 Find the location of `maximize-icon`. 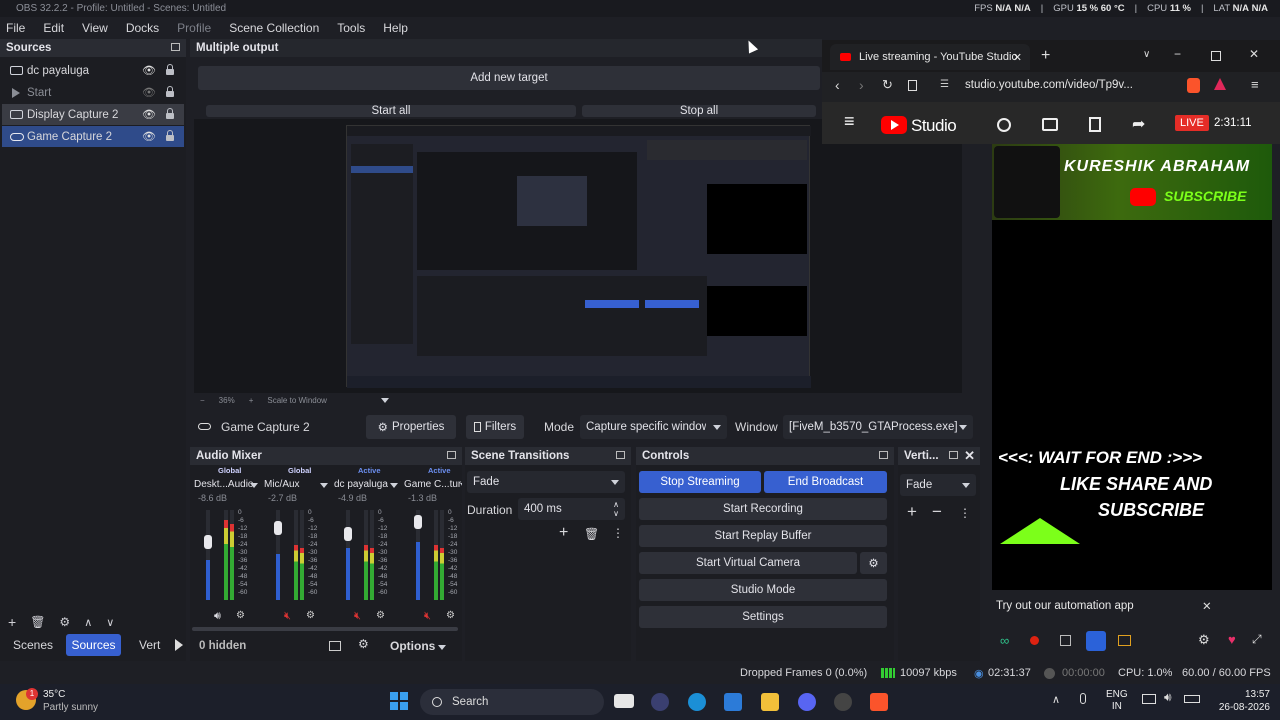

maximize-icon is located at coordinates (1216, 56).